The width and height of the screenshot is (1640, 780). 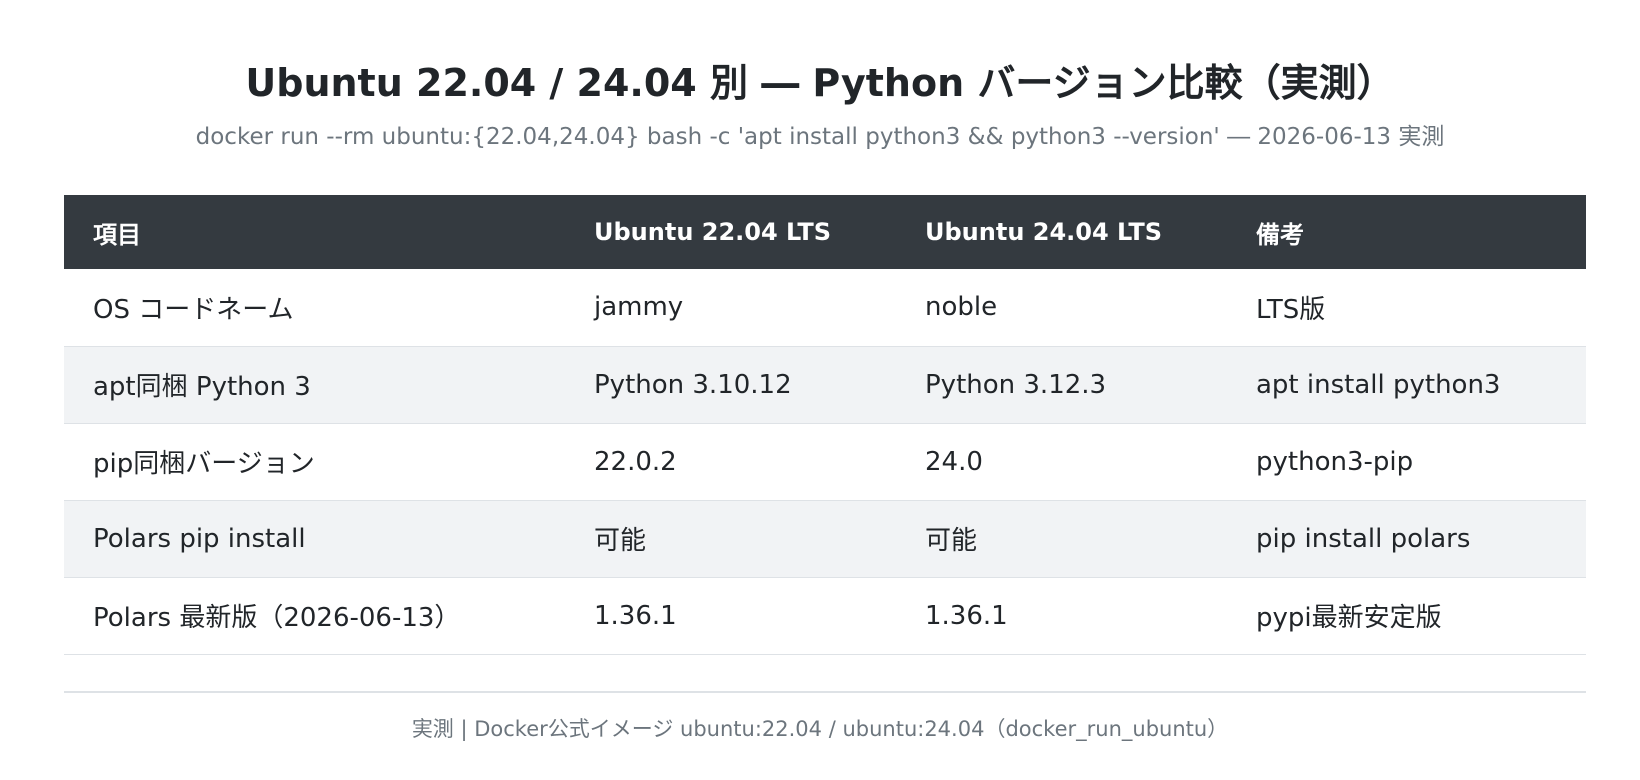 What do you see at coordinates (277, 618) in the screenshot?
I see `table-cell: Polars 最新版（2026-06-13）` at bounding box center [277, 618].